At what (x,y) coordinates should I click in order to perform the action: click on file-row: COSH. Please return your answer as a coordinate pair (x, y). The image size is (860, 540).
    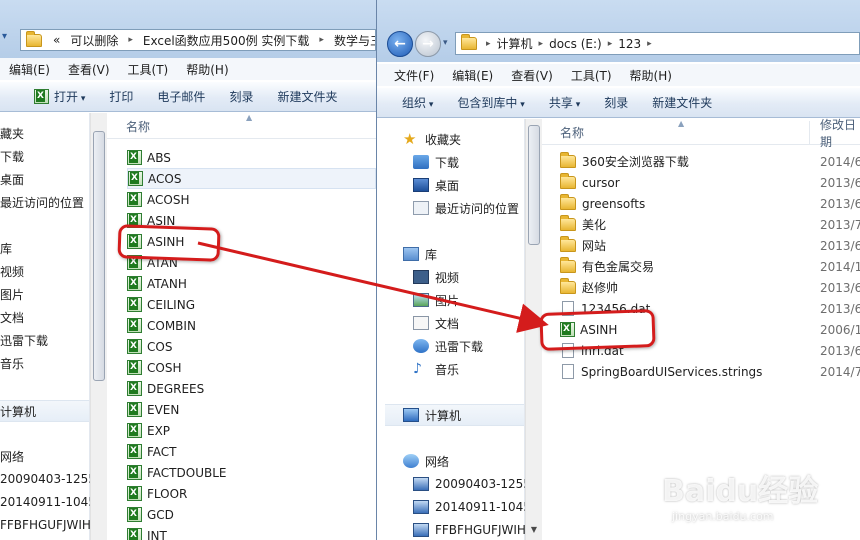
    Looking at the image, I should click on (251, 367).